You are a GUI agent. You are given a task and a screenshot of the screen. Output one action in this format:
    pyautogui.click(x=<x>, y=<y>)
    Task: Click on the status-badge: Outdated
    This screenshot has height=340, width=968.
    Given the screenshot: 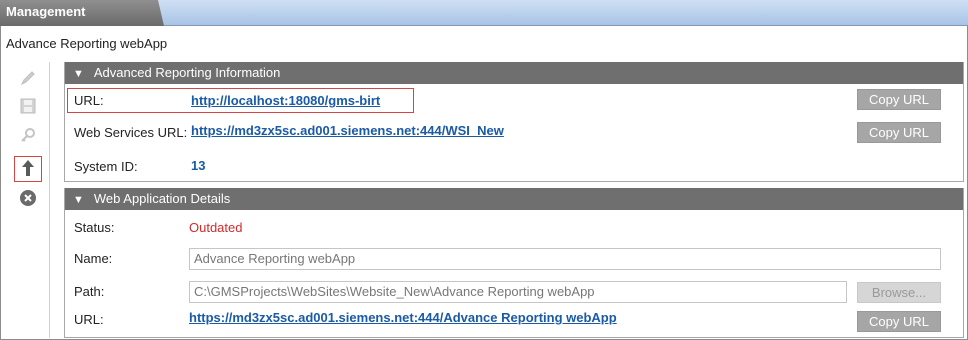 What is the action you would take?
    pyautogui.click(x=216, y=227)
    